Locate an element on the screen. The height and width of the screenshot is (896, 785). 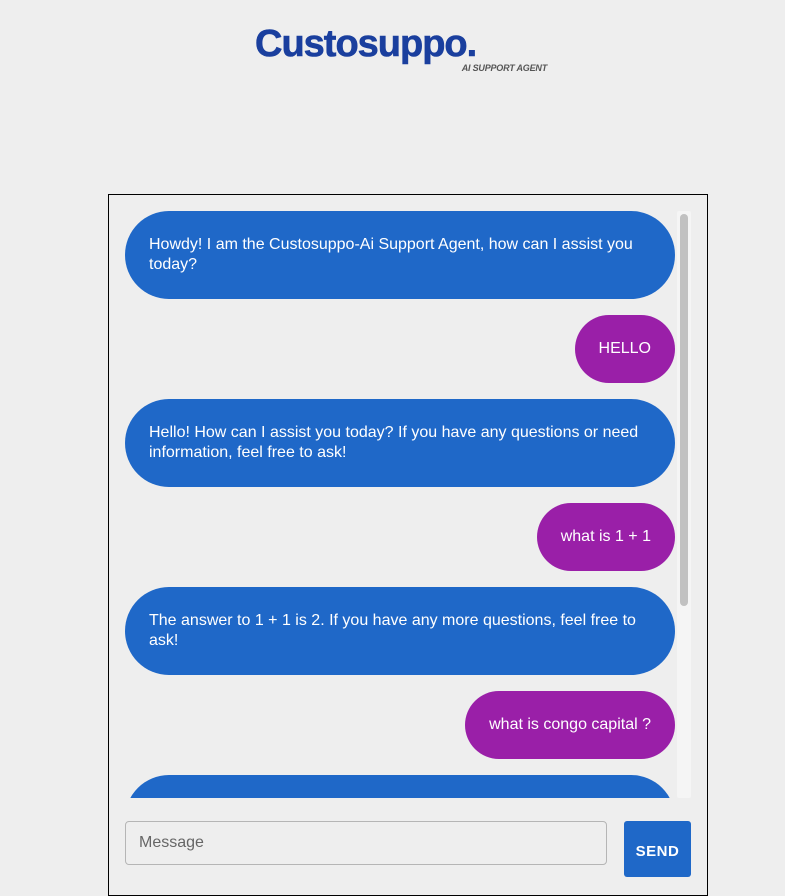
message-input is located at coordinates (366, 843).